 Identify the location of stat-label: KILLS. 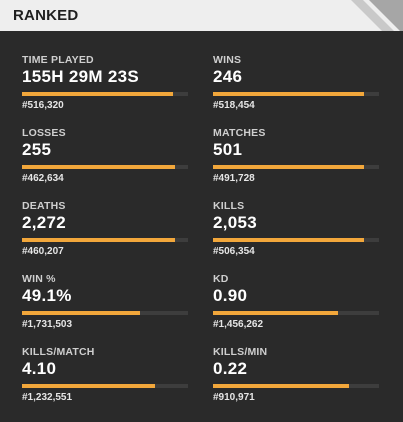
(229, 206).